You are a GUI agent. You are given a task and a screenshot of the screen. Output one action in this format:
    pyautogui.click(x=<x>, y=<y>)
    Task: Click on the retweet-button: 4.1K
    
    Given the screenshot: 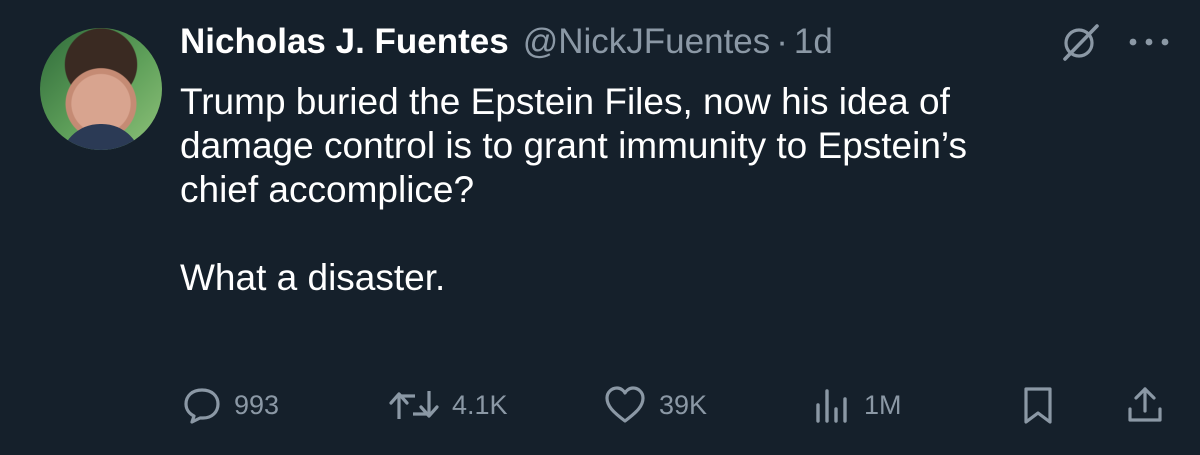 What is the action you would take?
    pyautogui.click(x=448, y=405)
    